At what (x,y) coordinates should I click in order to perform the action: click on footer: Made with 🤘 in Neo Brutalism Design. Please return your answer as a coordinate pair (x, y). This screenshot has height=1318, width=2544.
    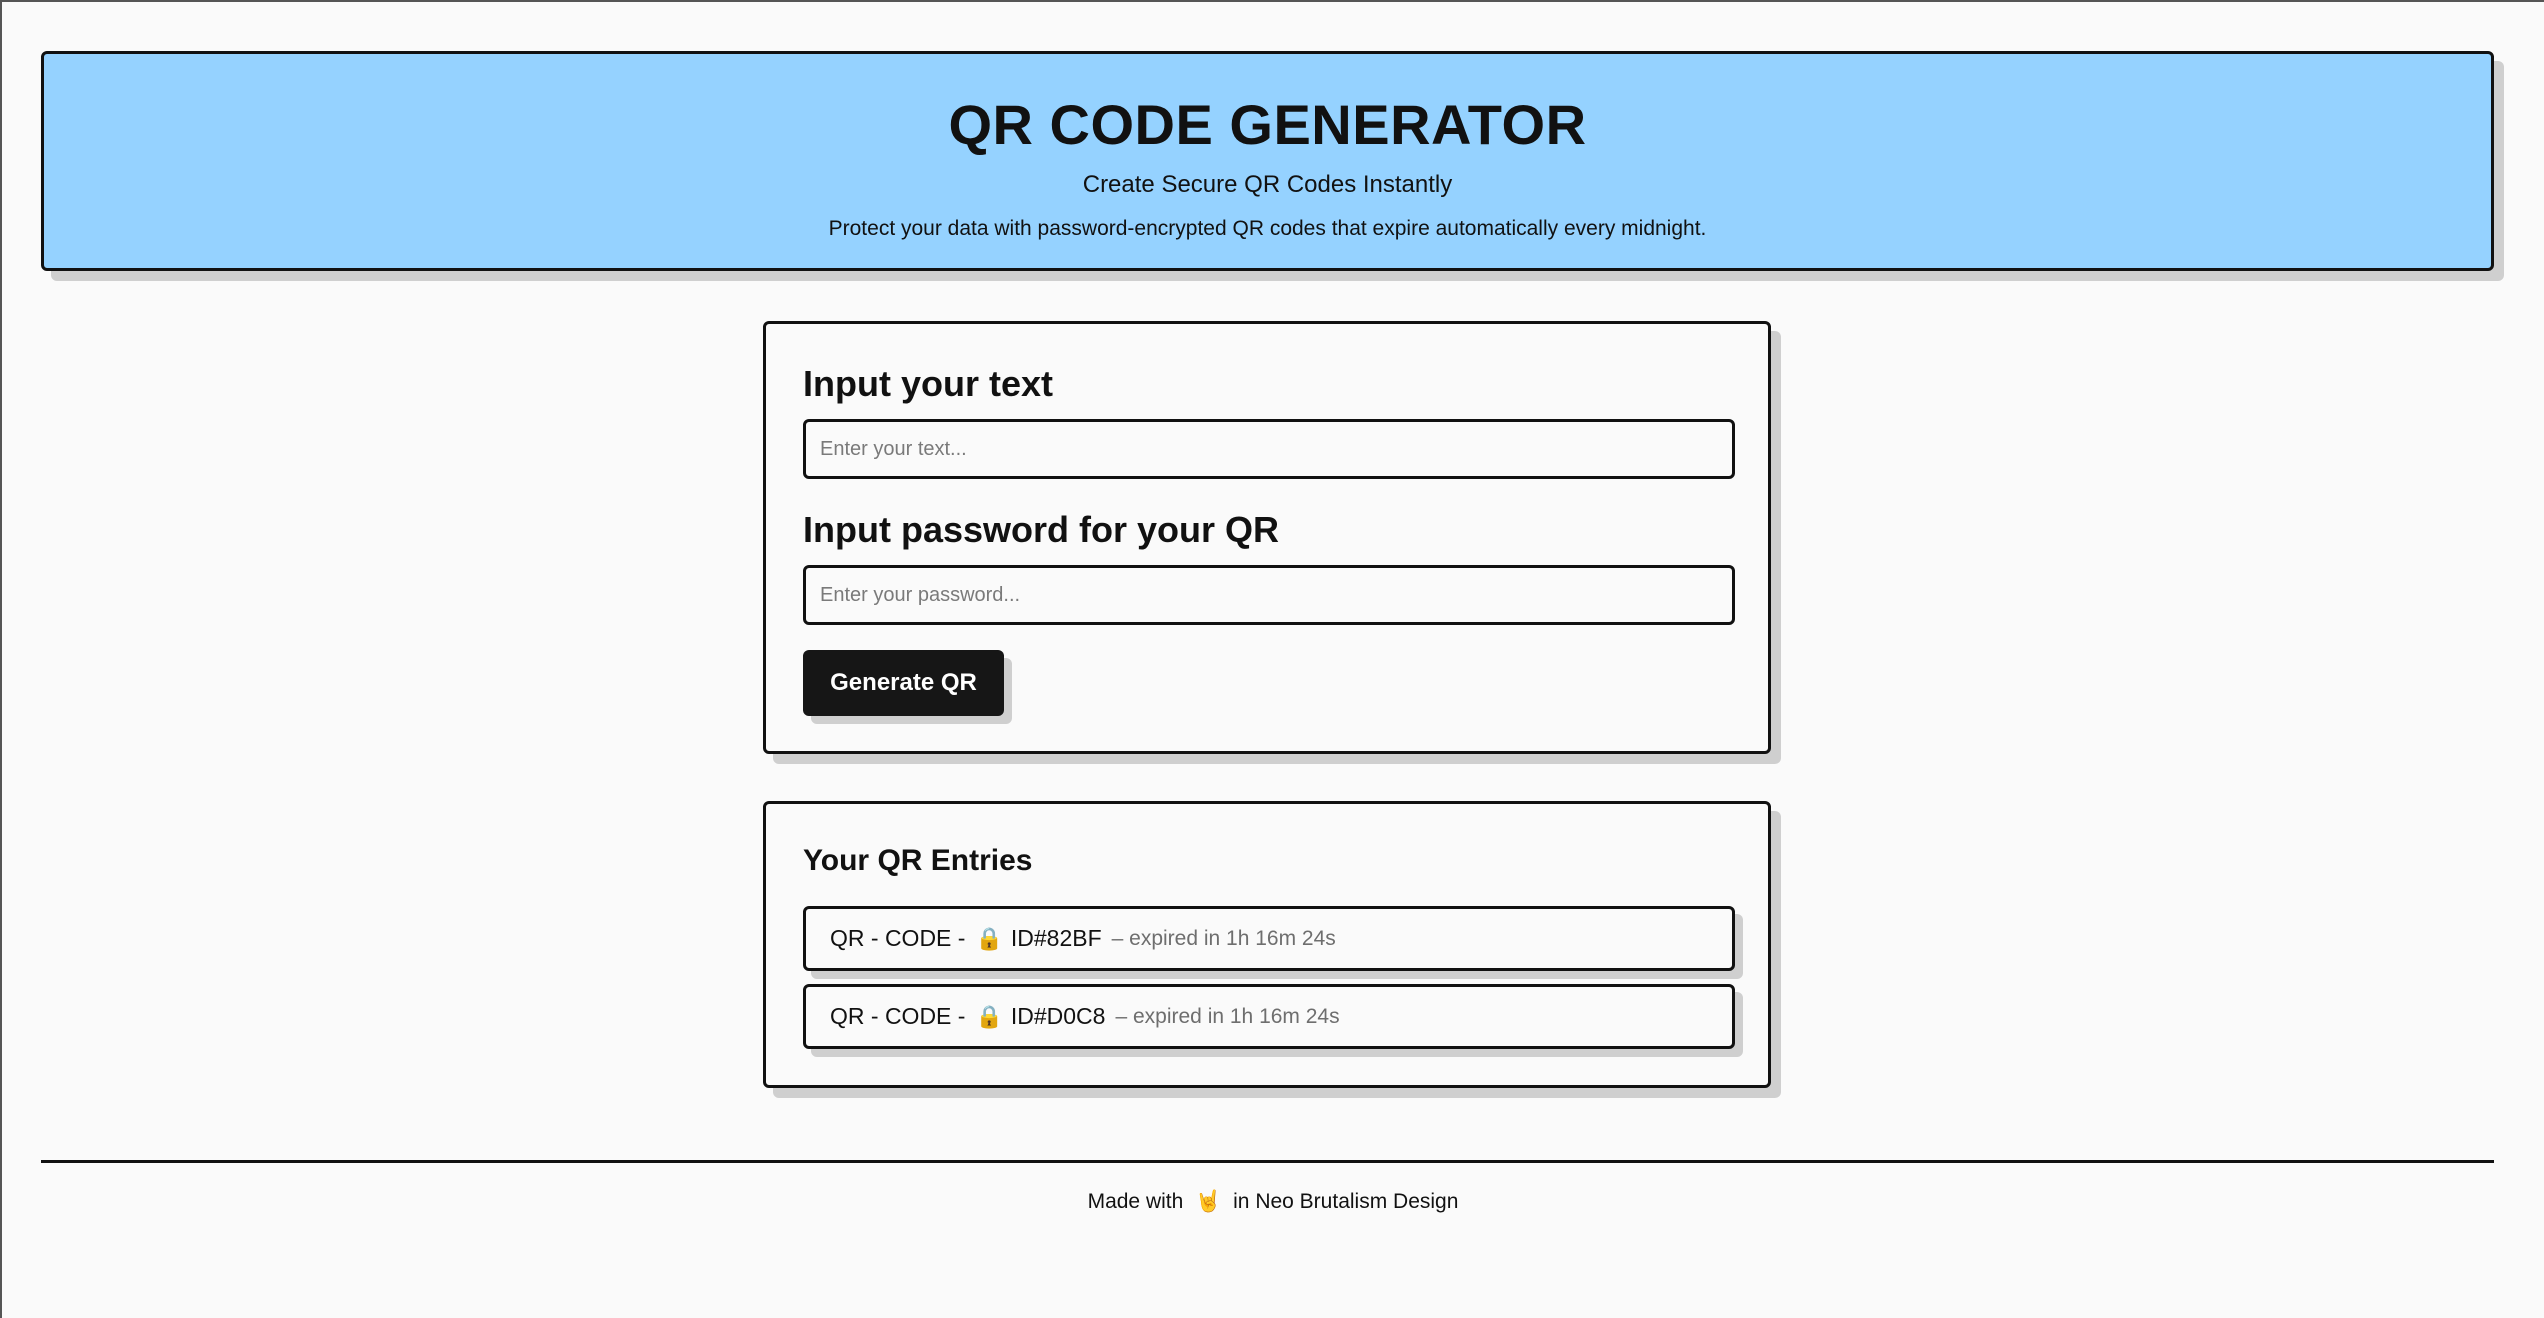
    Looking at the image, I should click on (1273, 1202).